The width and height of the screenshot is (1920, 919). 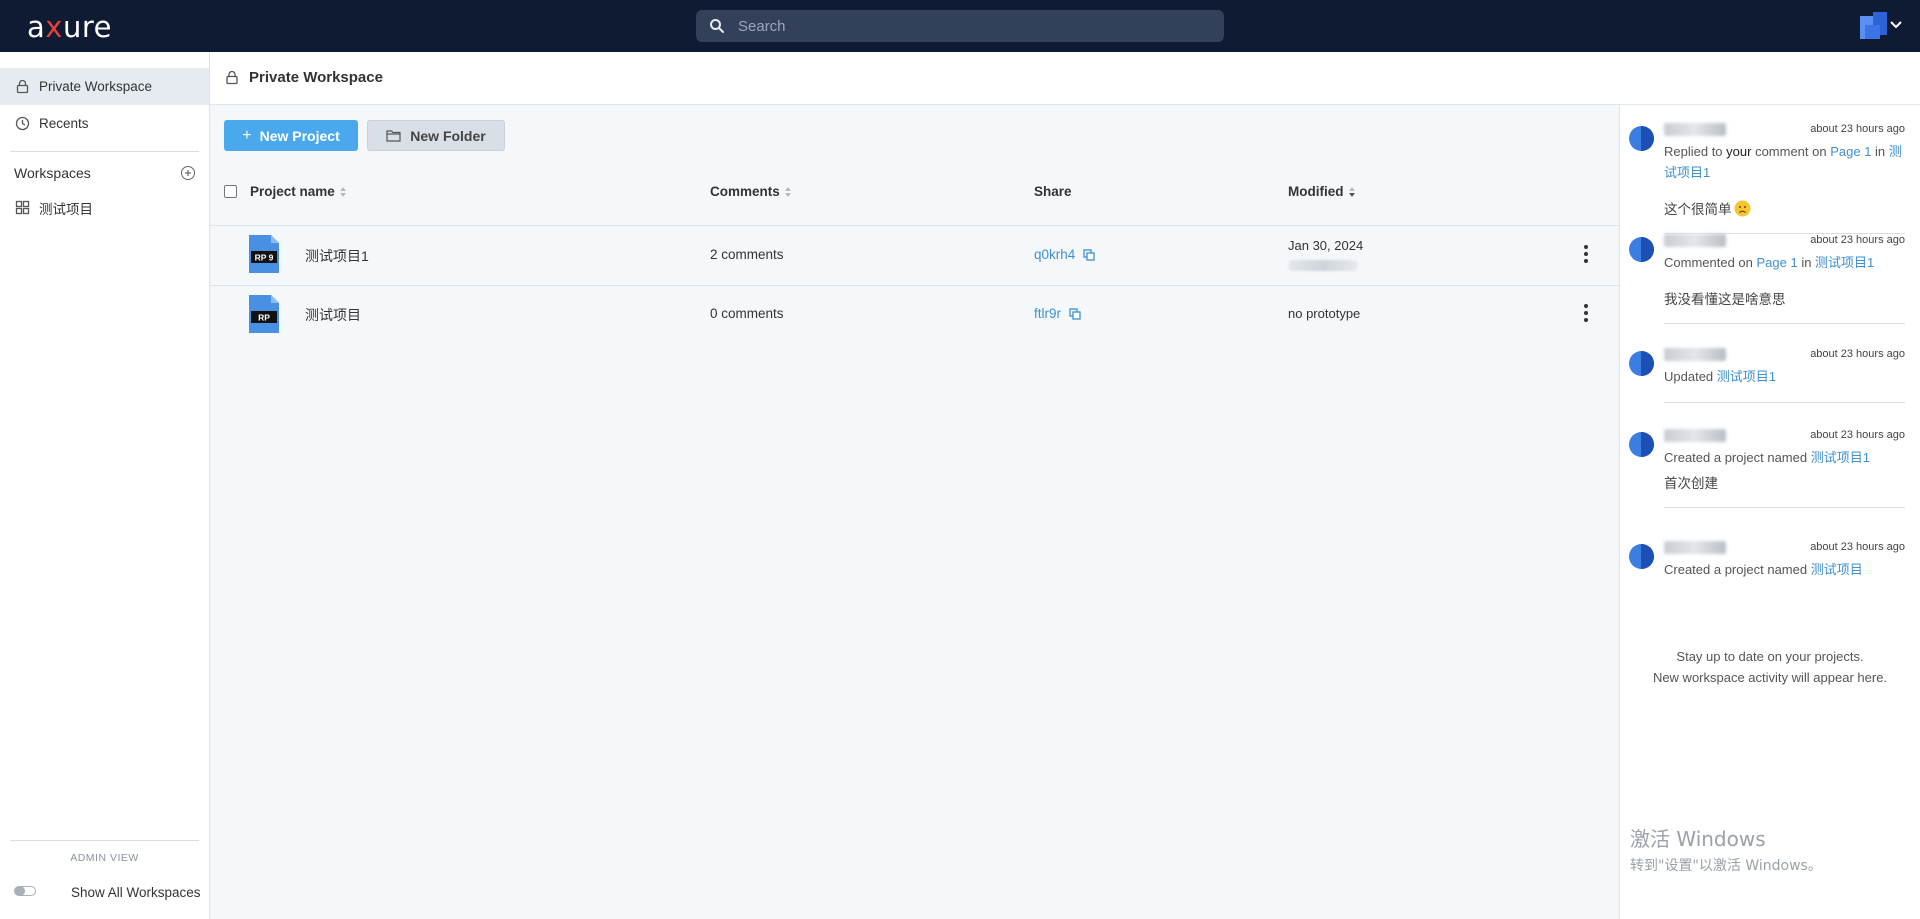 What do you see at coordinates (745, 191) in the screenshot?
I see `column-header-label: Comments` at bounding box center [745, 191].